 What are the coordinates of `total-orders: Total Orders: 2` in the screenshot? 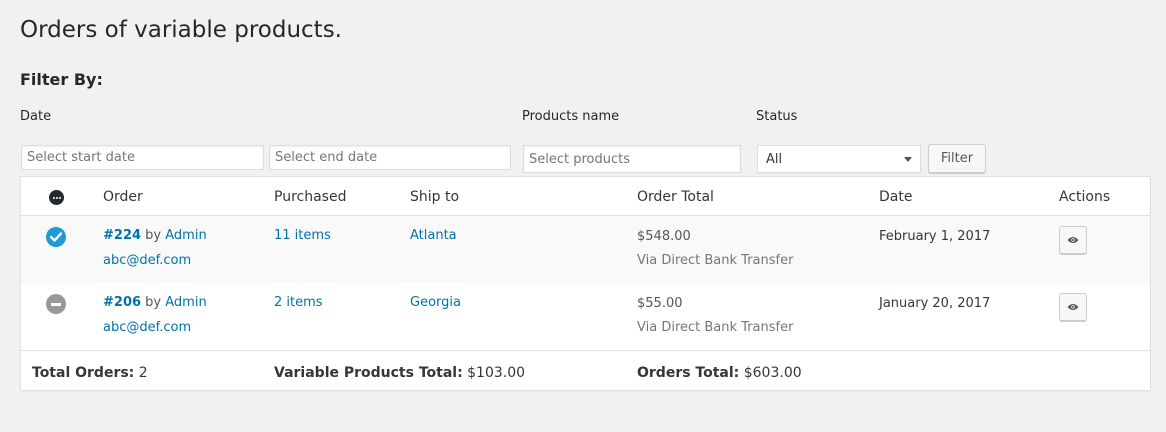 It's located at (90, 373).